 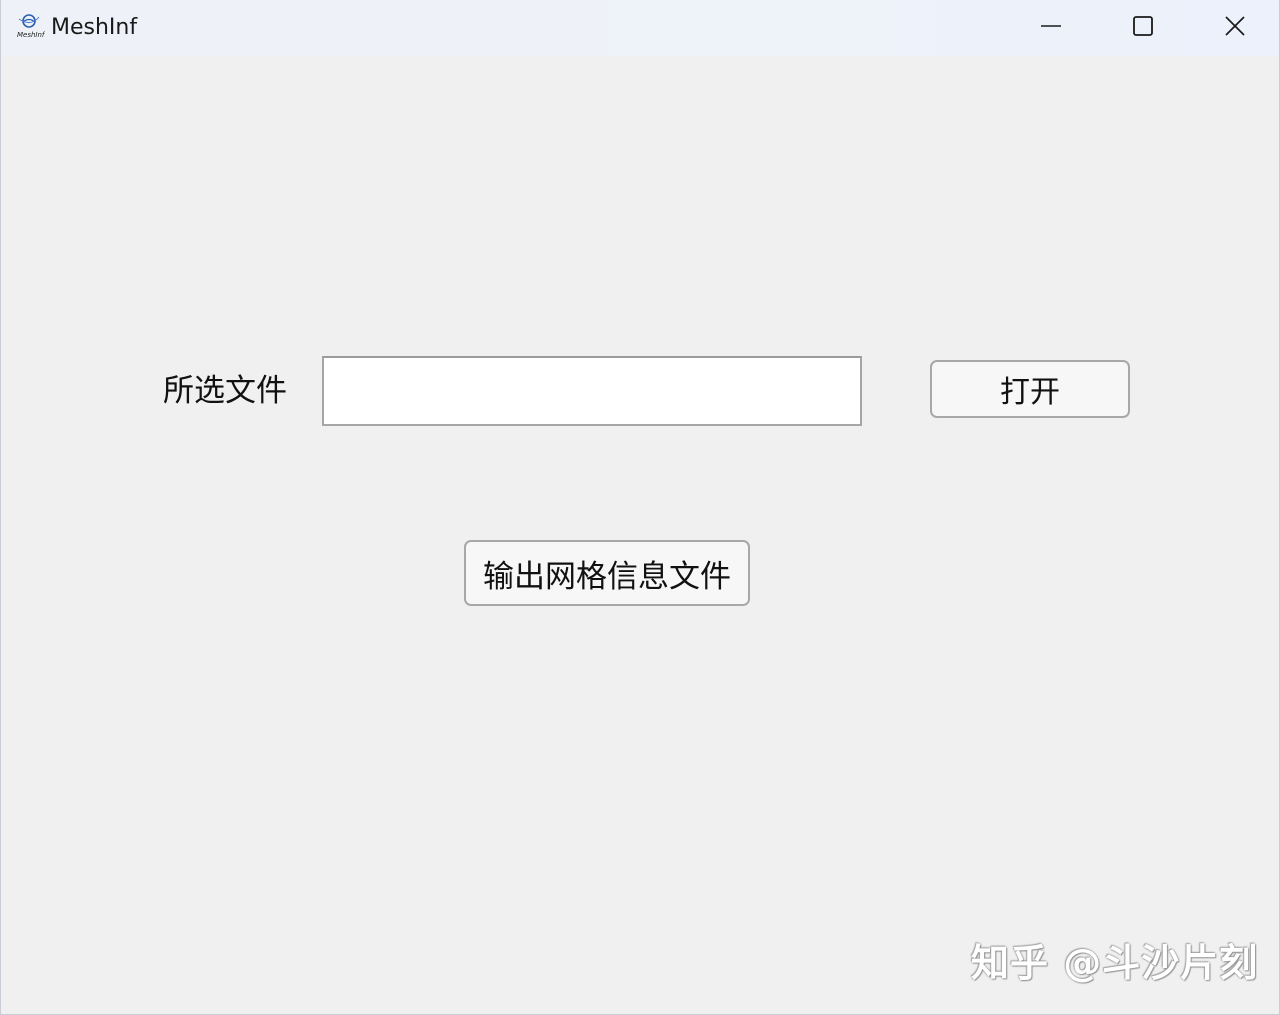 What do you see at coordinates (1115, 963) in the screenshot?
I see `watermark: 知乎 @斗沙片刻` at bounding box center [1115, 963].